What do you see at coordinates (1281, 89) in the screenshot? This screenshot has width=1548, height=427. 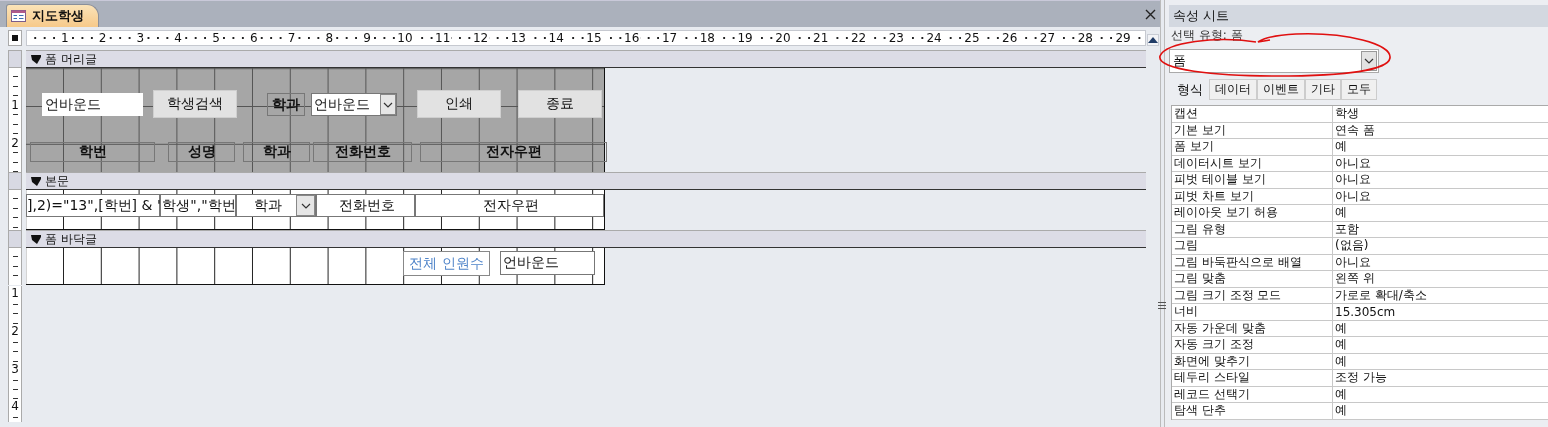 I see `property-tab: 이벤트` at bounding box center [1281, 89].